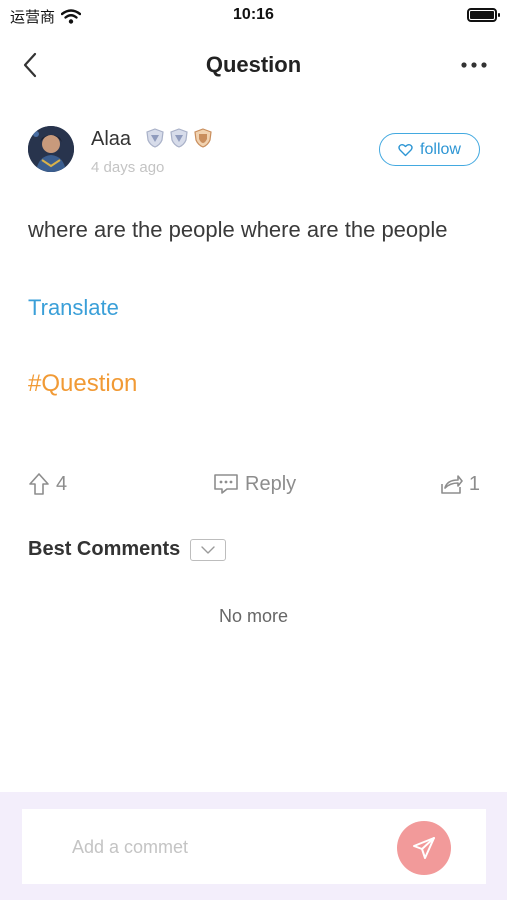  I want to click on user-badges, so click(179, 138).